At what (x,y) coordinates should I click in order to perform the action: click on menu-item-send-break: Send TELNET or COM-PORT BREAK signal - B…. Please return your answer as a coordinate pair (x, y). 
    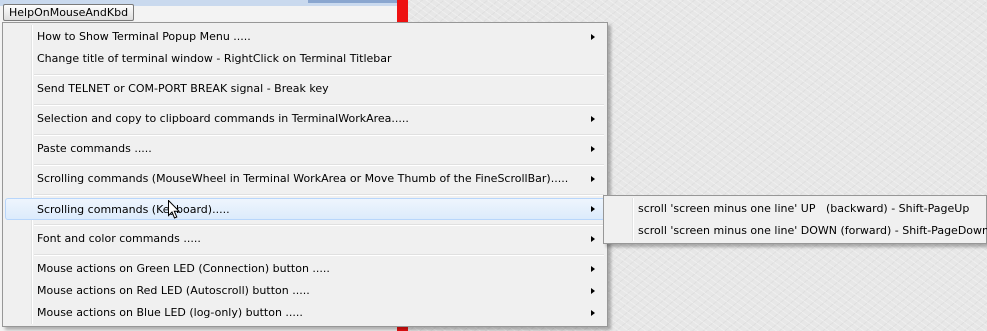
    Looking at the image, I should click on (305, 89).